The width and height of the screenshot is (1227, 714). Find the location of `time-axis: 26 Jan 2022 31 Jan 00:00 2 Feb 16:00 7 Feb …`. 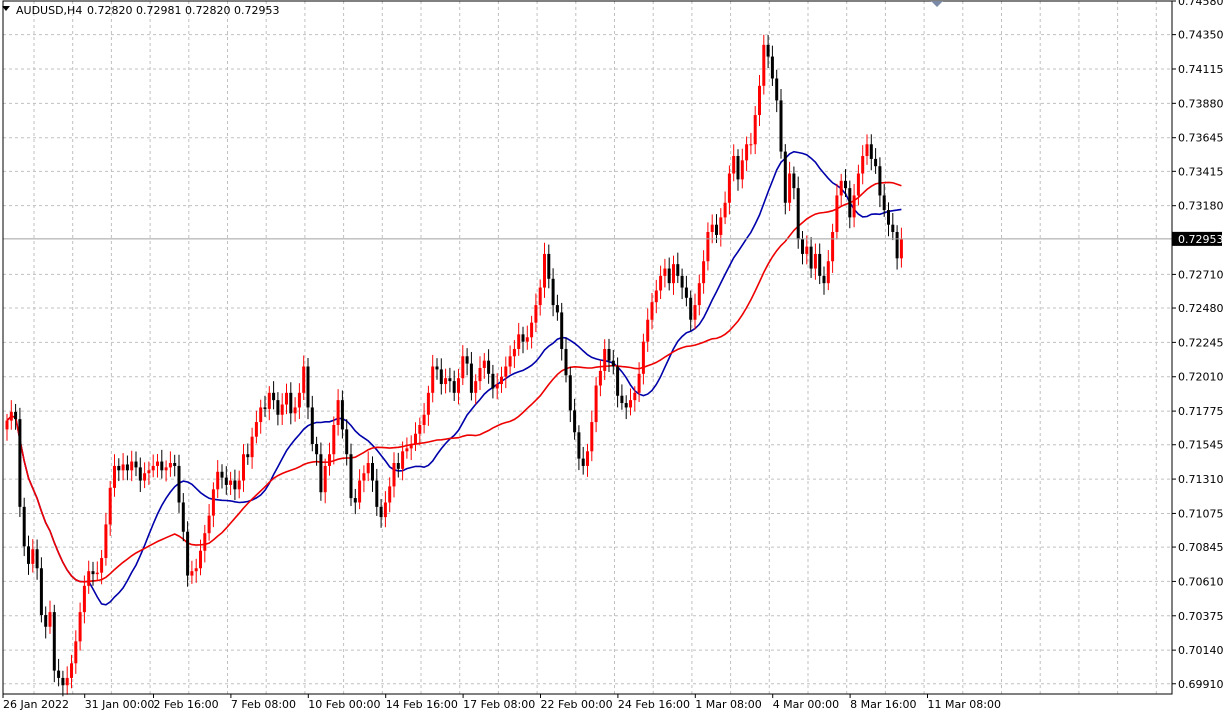

time-axis: 26 Jan 2022 31 Jan 00:00 2 Feb 16:00 7 Feb … is located at coordinates (501, 702).